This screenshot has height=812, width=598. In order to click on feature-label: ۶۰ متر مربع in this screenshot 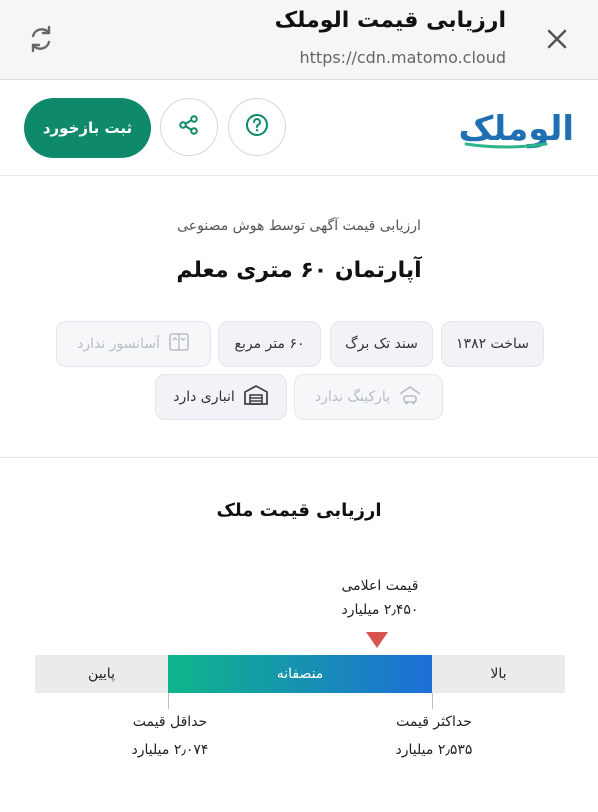, I will do `click(269, 344)`.